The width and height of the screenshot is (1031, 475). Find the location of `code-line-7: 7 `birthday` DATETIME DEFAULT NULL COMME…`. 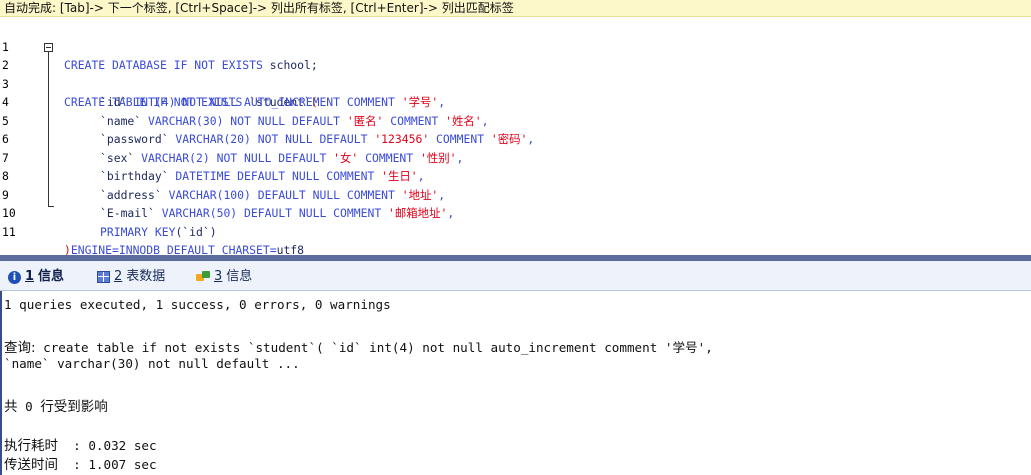

code-line-7: 7 `birthday` DATETIME DEFAULT NULL COMME… is located at coordinates (515, 157).